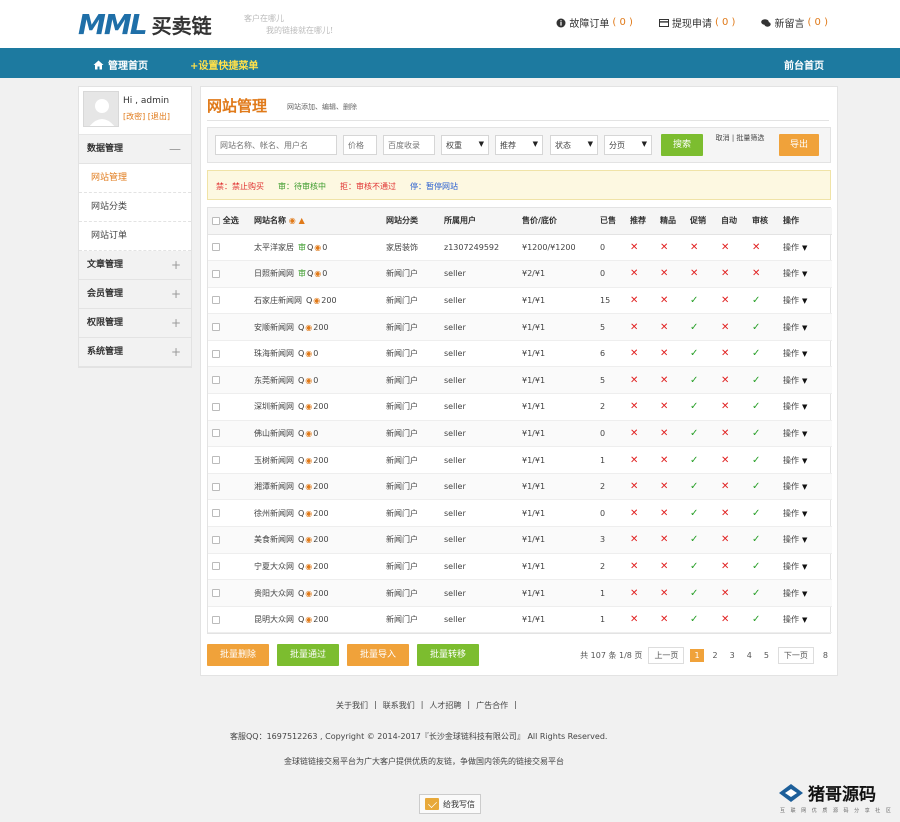  Describe the element at coordinates (465, 145) in the screenshot. I see `weight-select: 权重 ▼` at that location.